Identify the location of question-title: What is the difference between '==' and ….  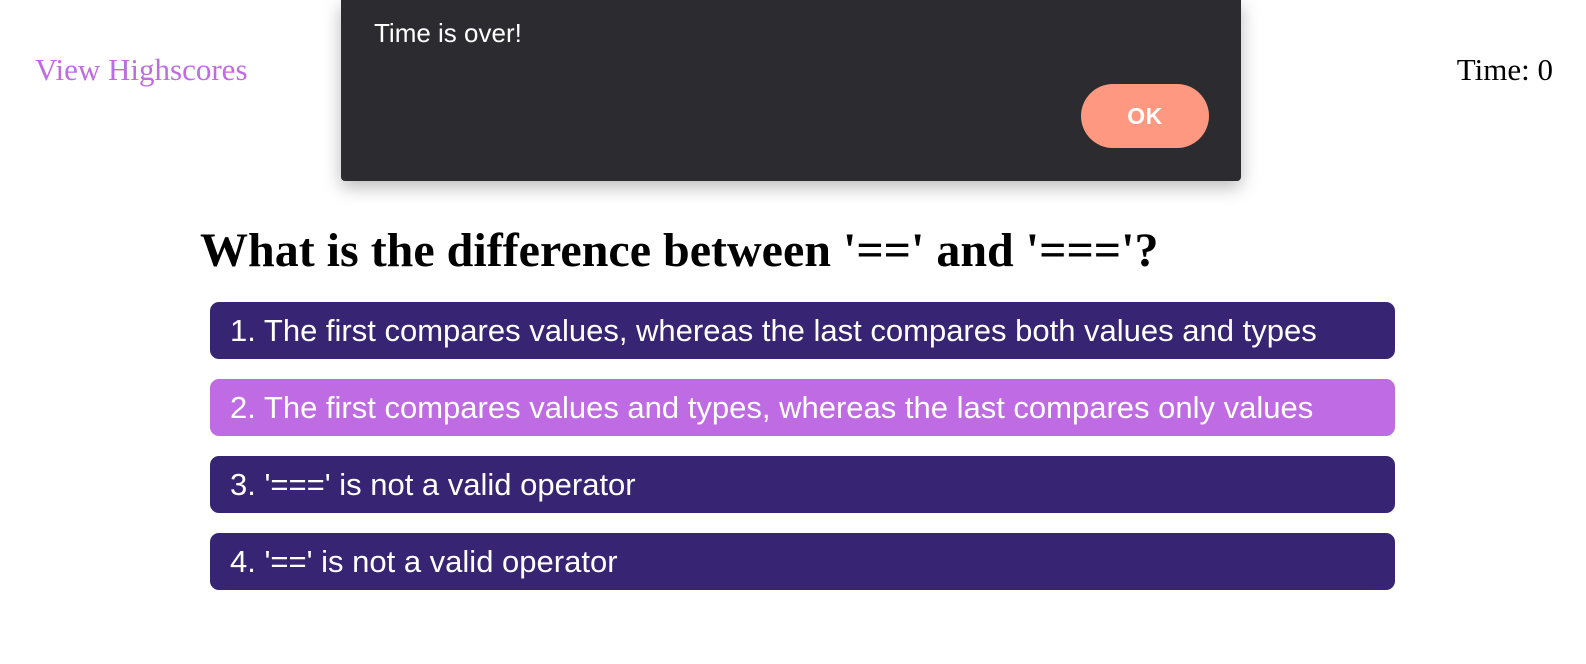
(679, 250).